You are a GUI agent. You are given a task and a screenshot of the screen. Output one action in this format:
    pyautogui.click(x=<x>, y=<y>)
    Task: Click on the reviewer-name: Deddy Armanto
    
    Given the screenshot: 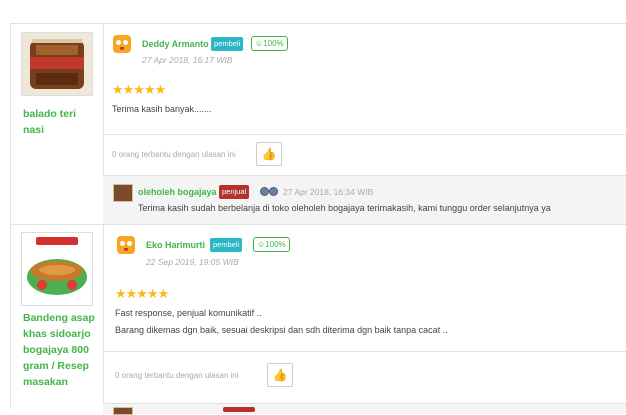 What is the action you would take?
    pyautogui.click(x=175, y=44)
    